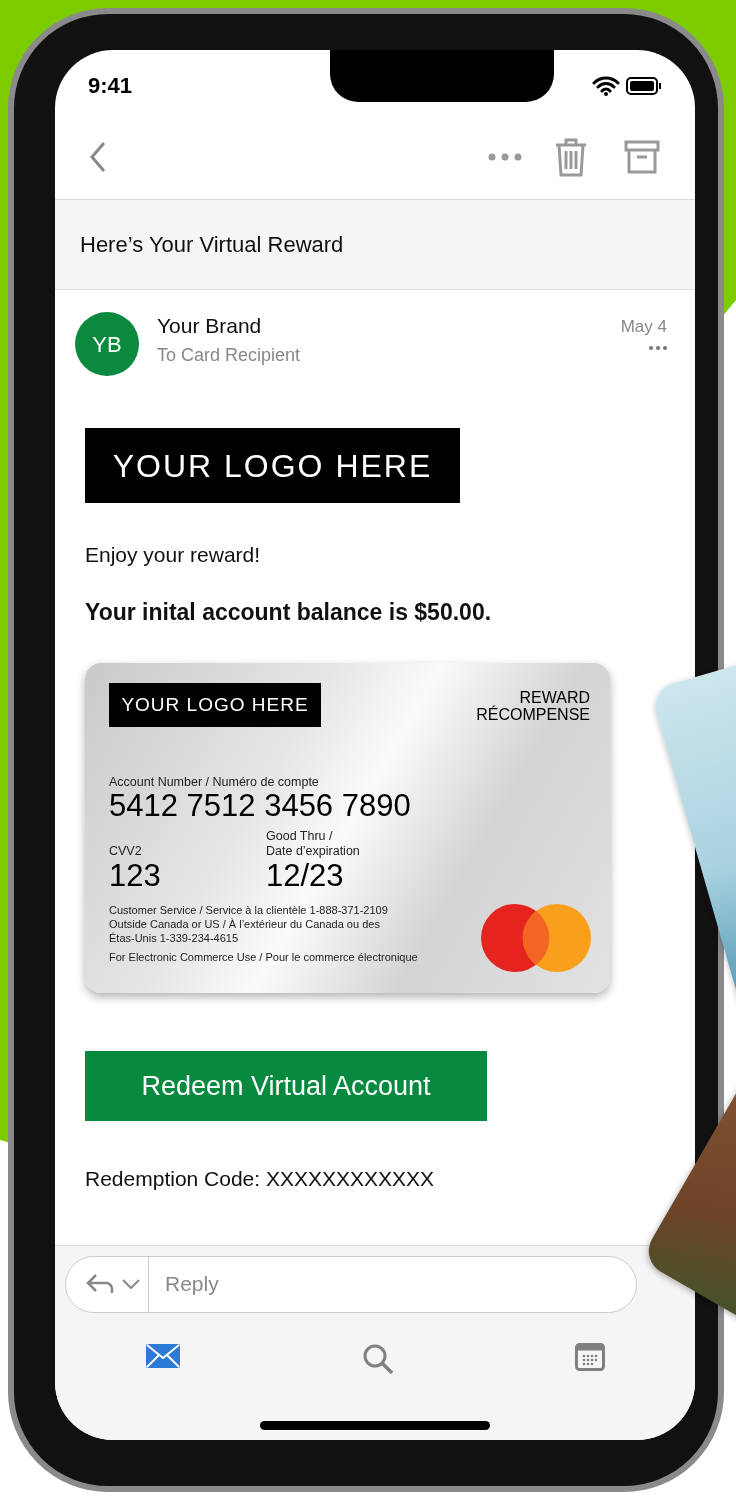 The image size is (736, 1508). I want to click on account-number: 5412 7512 3456 7890, so click(260, 806).